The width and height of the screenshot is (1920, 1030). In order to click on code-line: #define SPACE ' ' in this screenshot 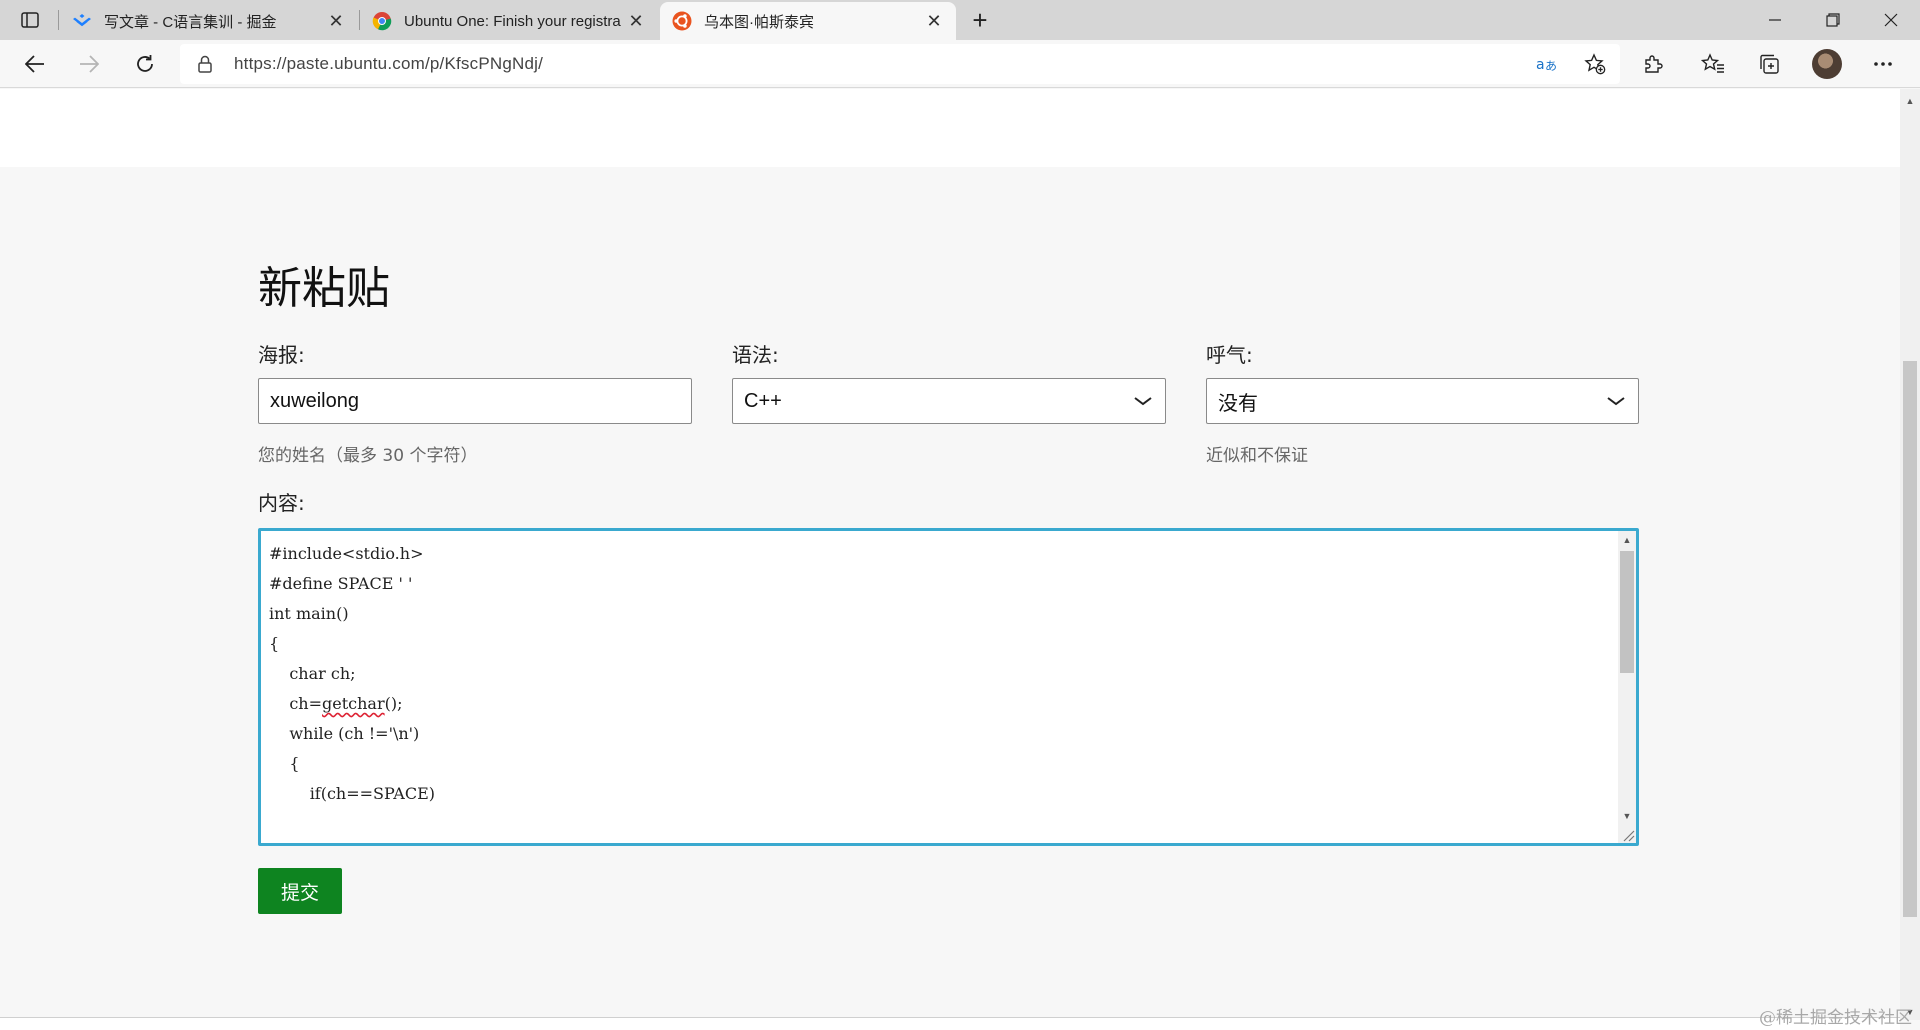, I will do `click(341, 583)`.